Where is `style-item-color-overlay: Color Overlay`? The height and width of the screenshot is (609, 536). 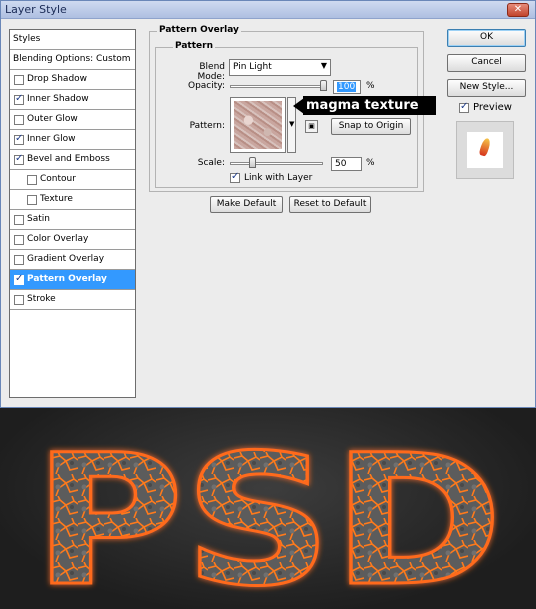 style-item-color-overlay: Color Overlay is located at coordinates (72, 240).